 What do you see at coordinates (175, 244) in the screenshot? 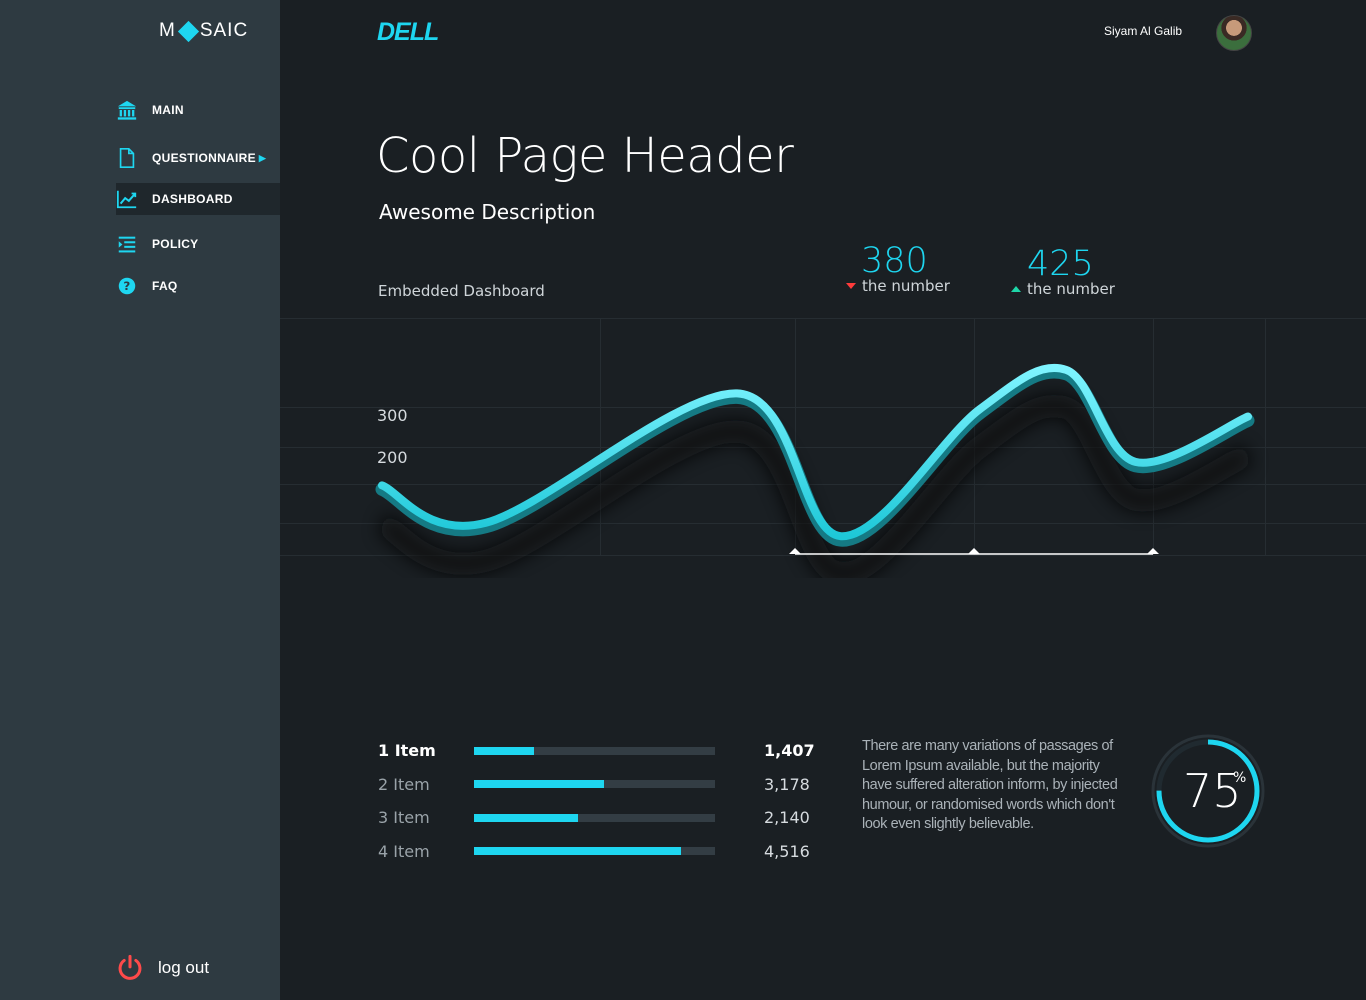
I see `sidebar-item-label: POLICY` at bounding box center [175, 244].